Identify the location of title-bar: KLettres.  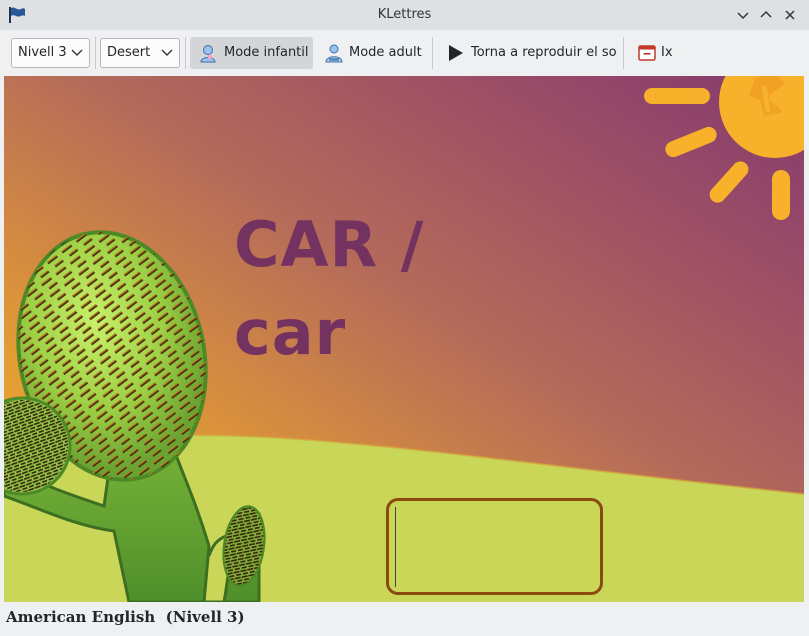
(404, 15).